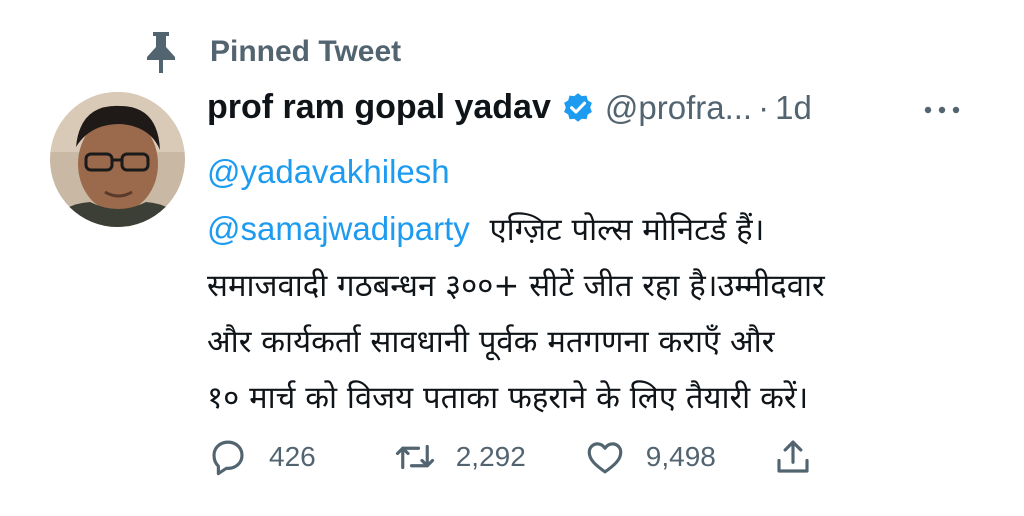 Image resolution: width=1024 pixels, height=516 pixels. What do you see at coordinates (414, 457) in the screenshot?
I see `retweet-icon` at bounding box center [414, 457].